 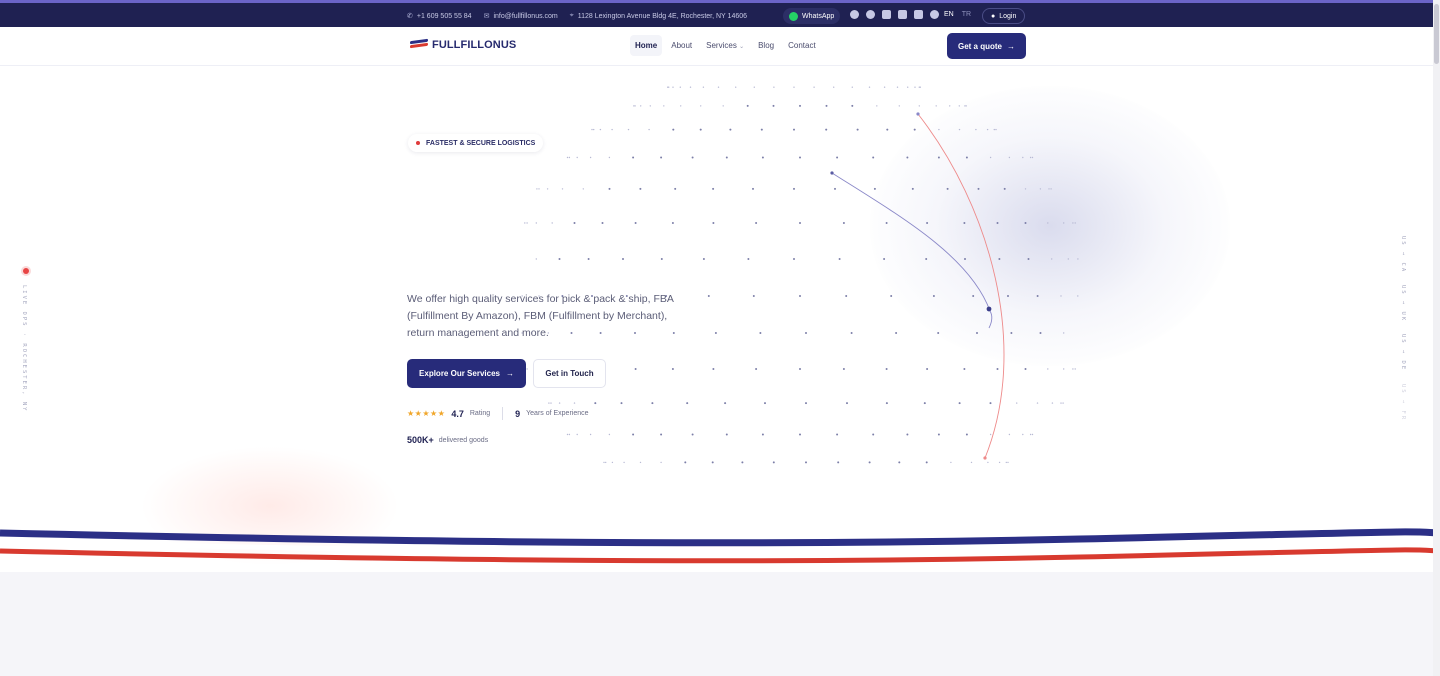 What do you see at coordinates (26, 271) in the screenshot?
I see `live-indicator-dot` at bounding box center [26, 271].